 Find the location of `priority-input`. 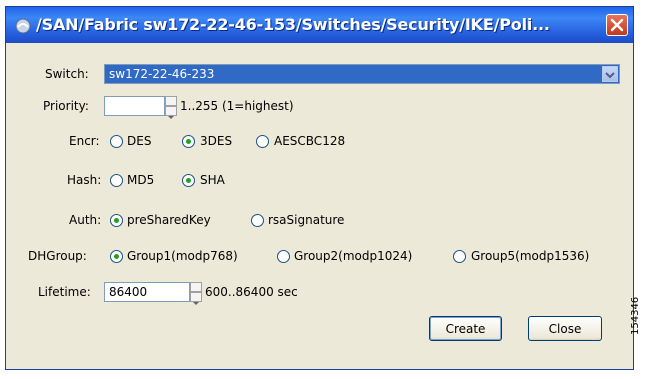

priority-input is located at coordinates (134, 106).